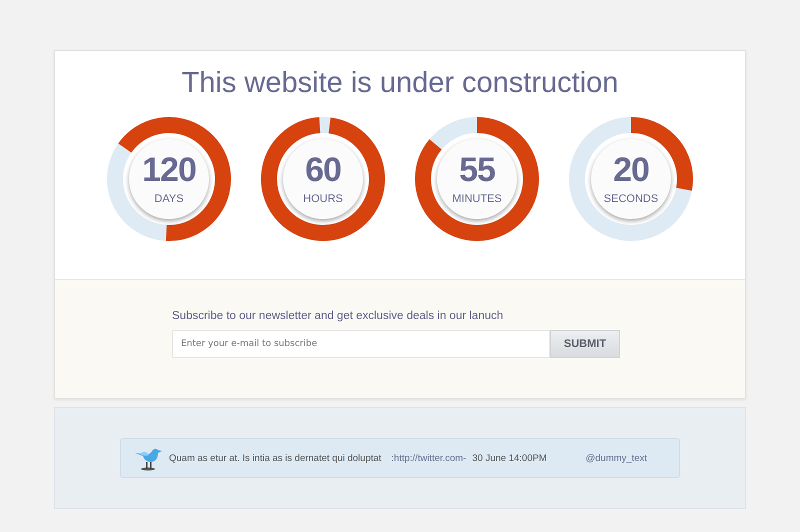  What do you see at coordinates (631, 170) in the screenshot?
I see `countdown-value: 20` at bounding box center [631, 170].